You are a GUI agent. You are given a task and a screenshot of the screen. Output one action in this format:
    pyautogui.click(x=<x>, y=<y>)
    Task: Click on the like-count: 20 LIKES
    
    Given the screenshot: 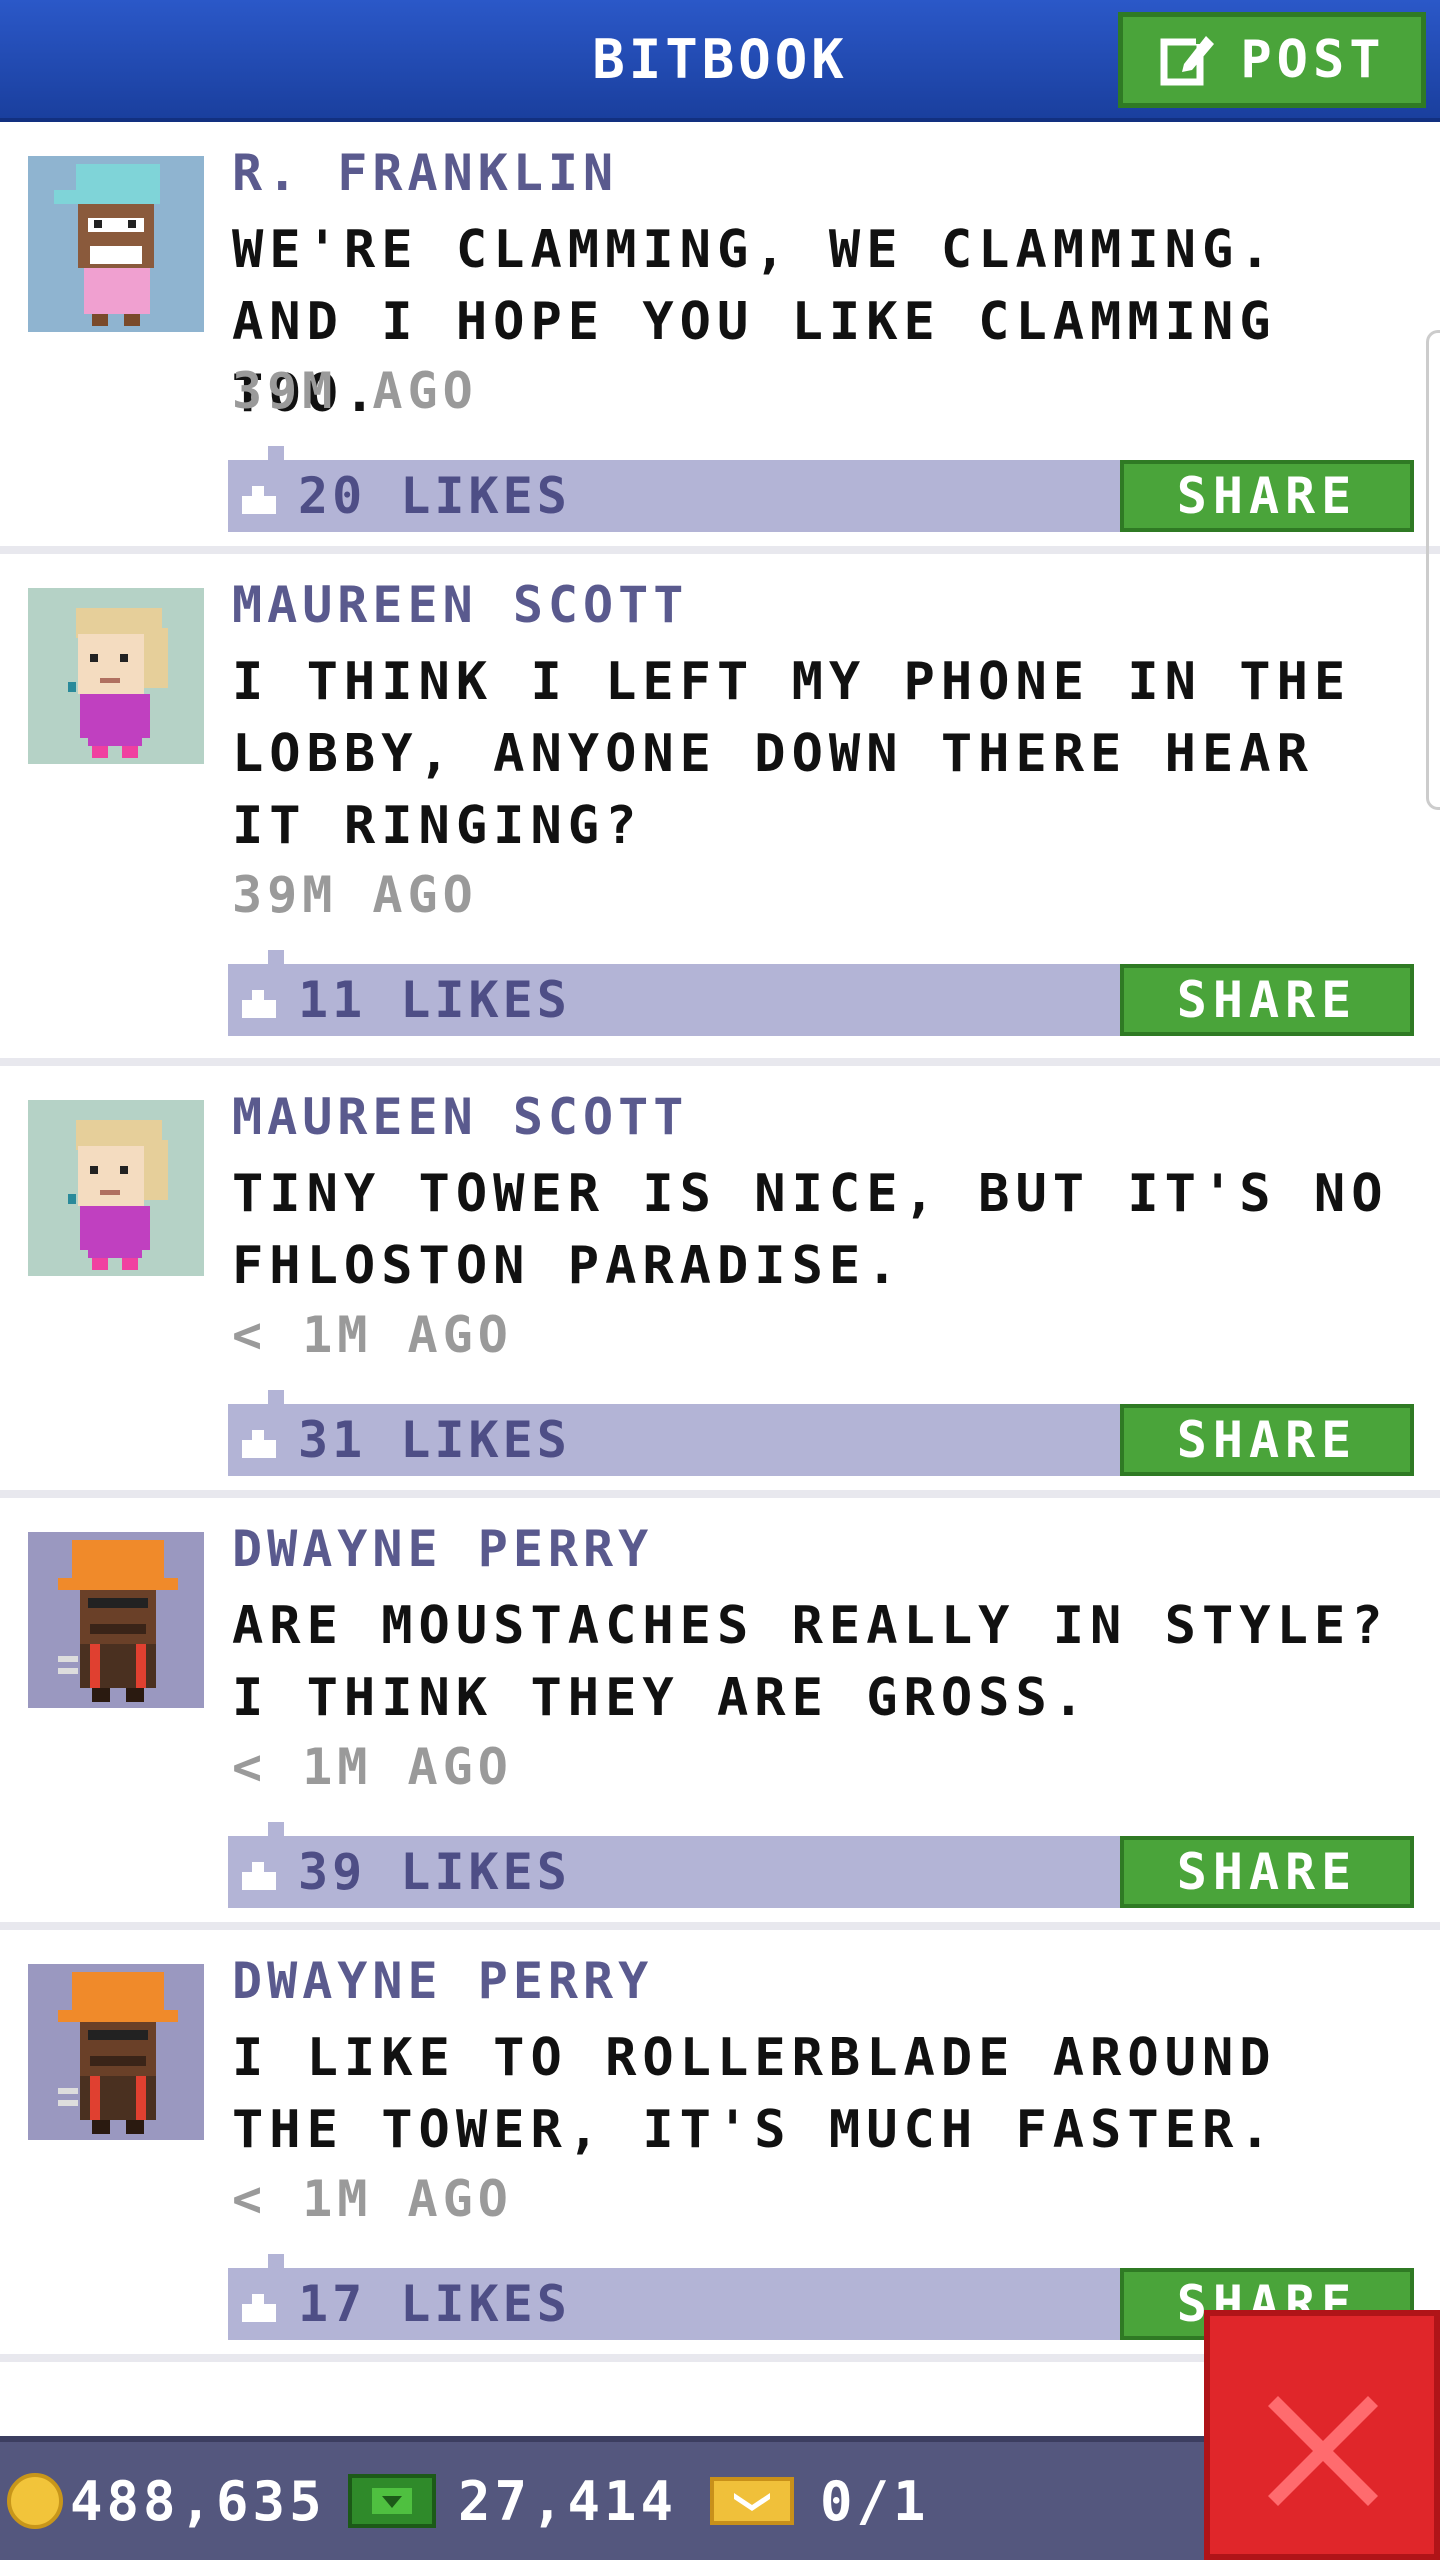 What is the action you would take?
    pyautogui.click(x=434, y=496)
    